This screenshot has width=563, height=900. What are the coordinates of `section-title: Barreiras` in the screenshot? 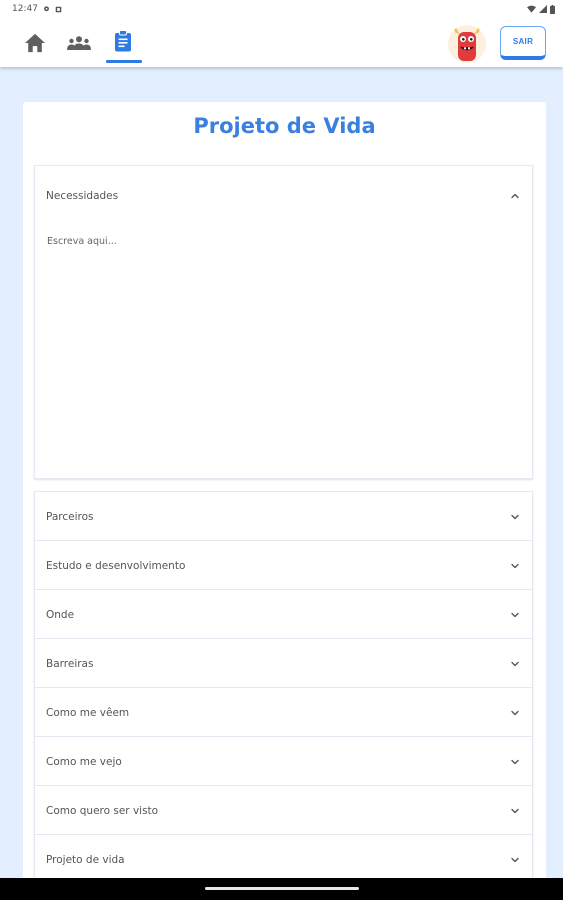 It's located at (70, 664).